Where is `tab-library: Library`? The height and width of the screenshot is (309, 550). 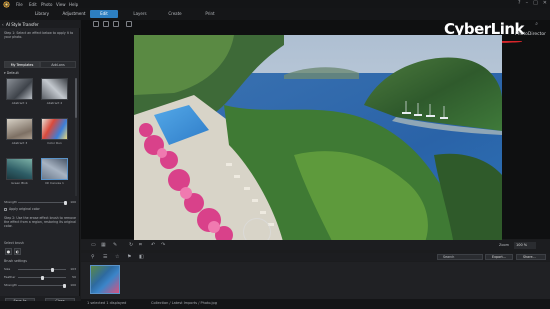 tab-library: Library is located at coordinates (42, 14).